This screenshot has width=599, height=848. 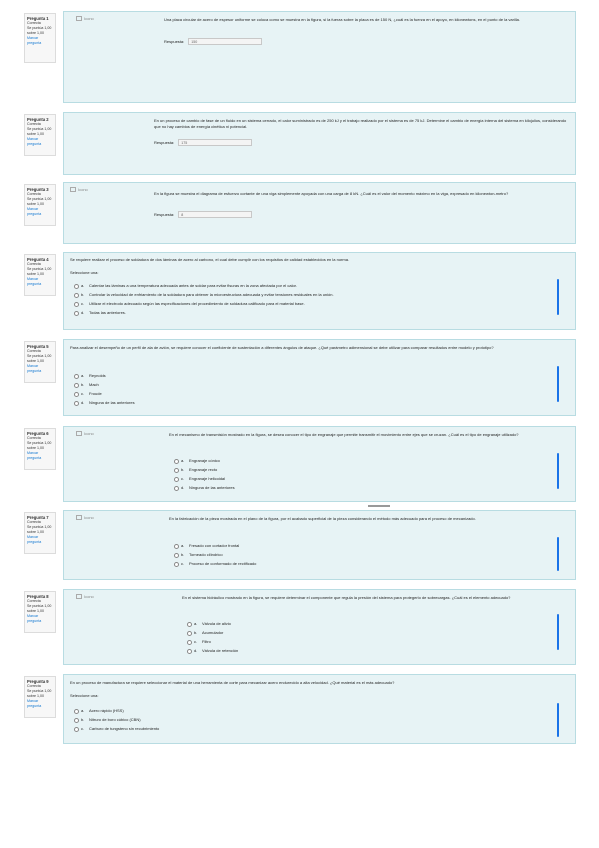 I want to click on answer-input: 150, so click(x=225, y=41).